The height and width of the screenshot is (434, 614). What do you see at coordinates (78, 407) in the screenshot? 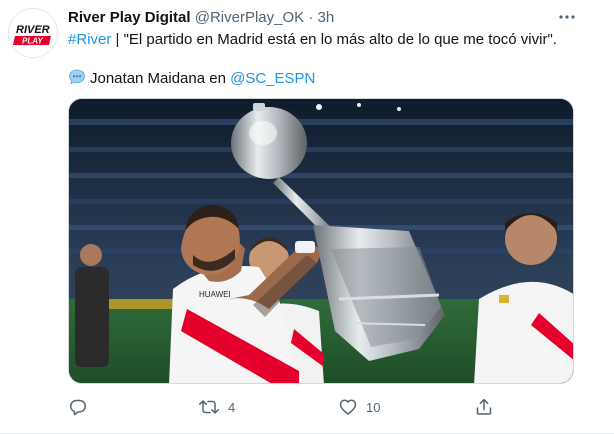
I see `reply-icon` at bounding box center [78, 407].